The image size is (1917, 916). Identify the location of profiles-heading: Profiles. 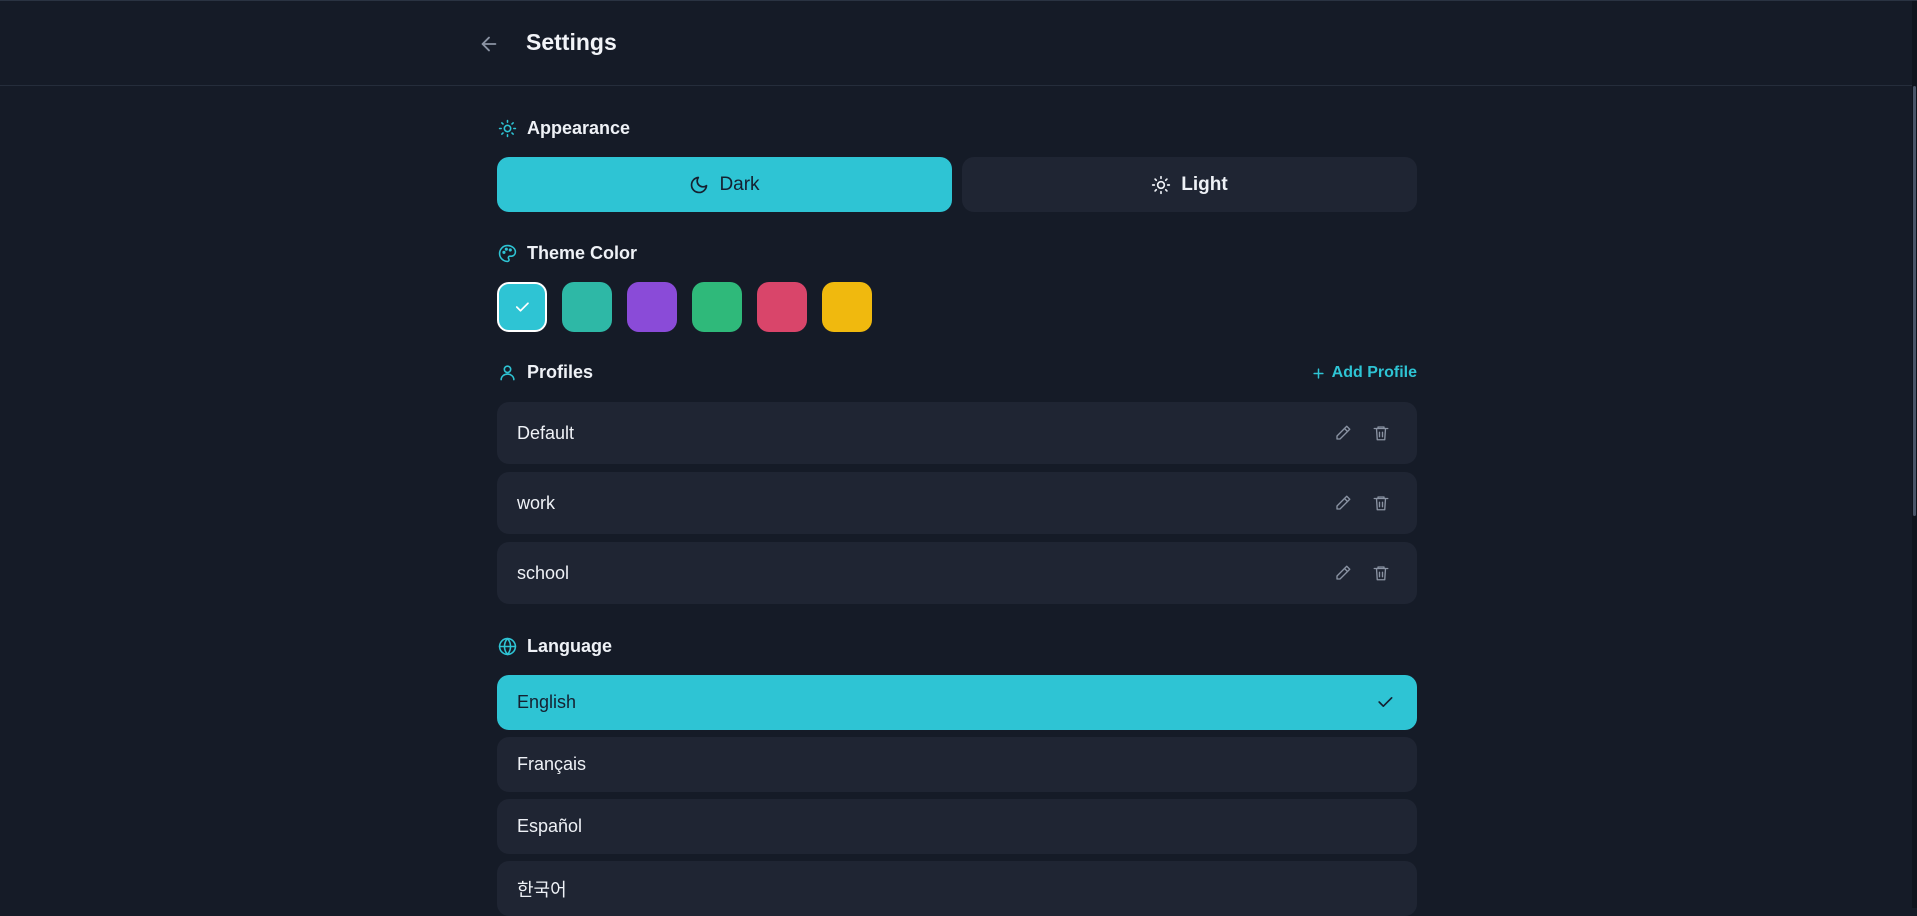
(560, 372).